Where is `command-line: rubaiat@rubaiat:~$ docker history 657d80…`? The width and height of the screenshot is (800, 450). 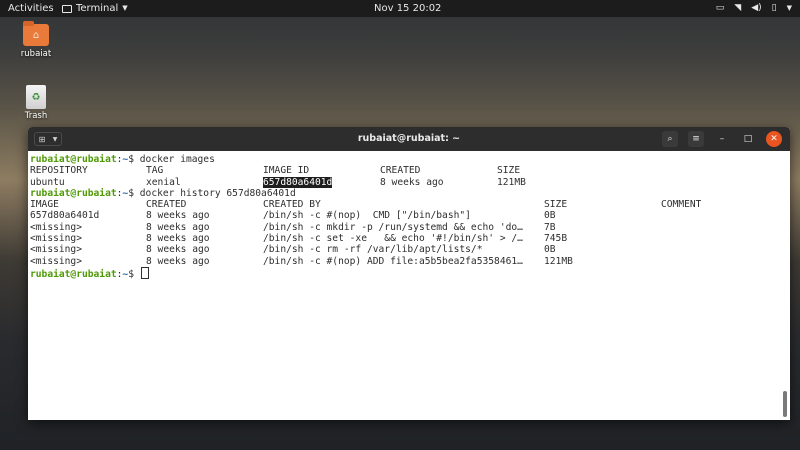 command-line: rubaiat@rubaiat:~$ docker history 657d80… is located at coordinates (163, 193).